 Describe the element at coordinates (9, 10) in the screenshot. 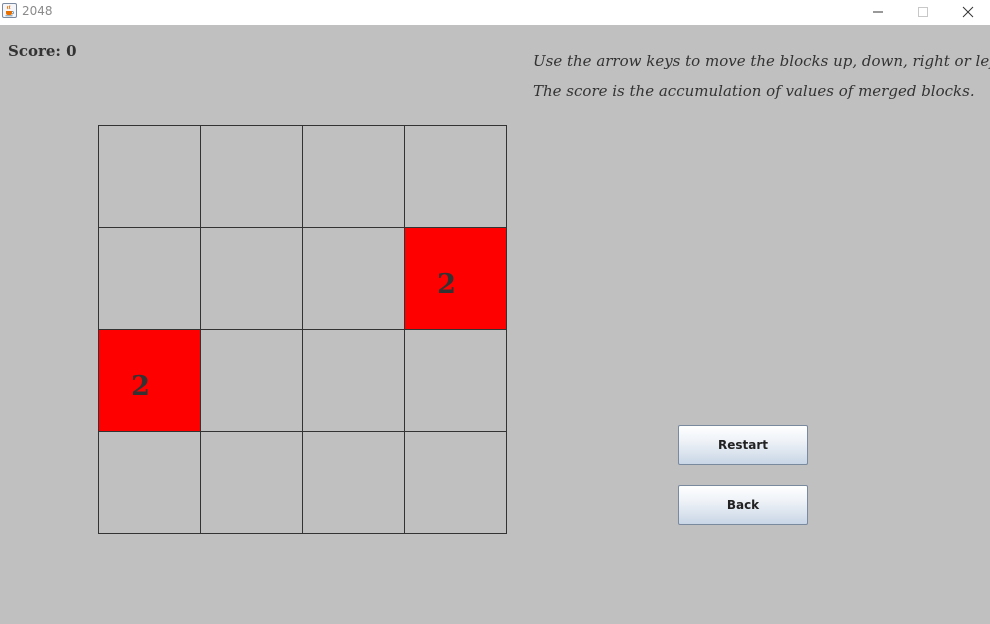

I see `java-cup-icon` at that location.